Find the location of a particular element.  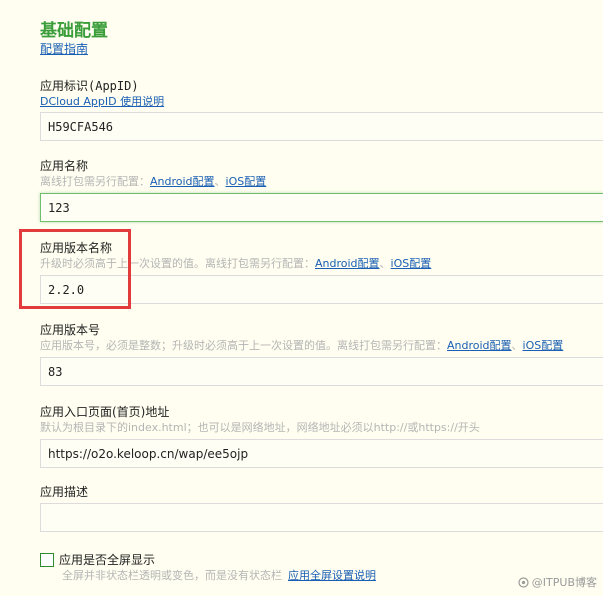

app-name-input is located at coordinates (321, 207).